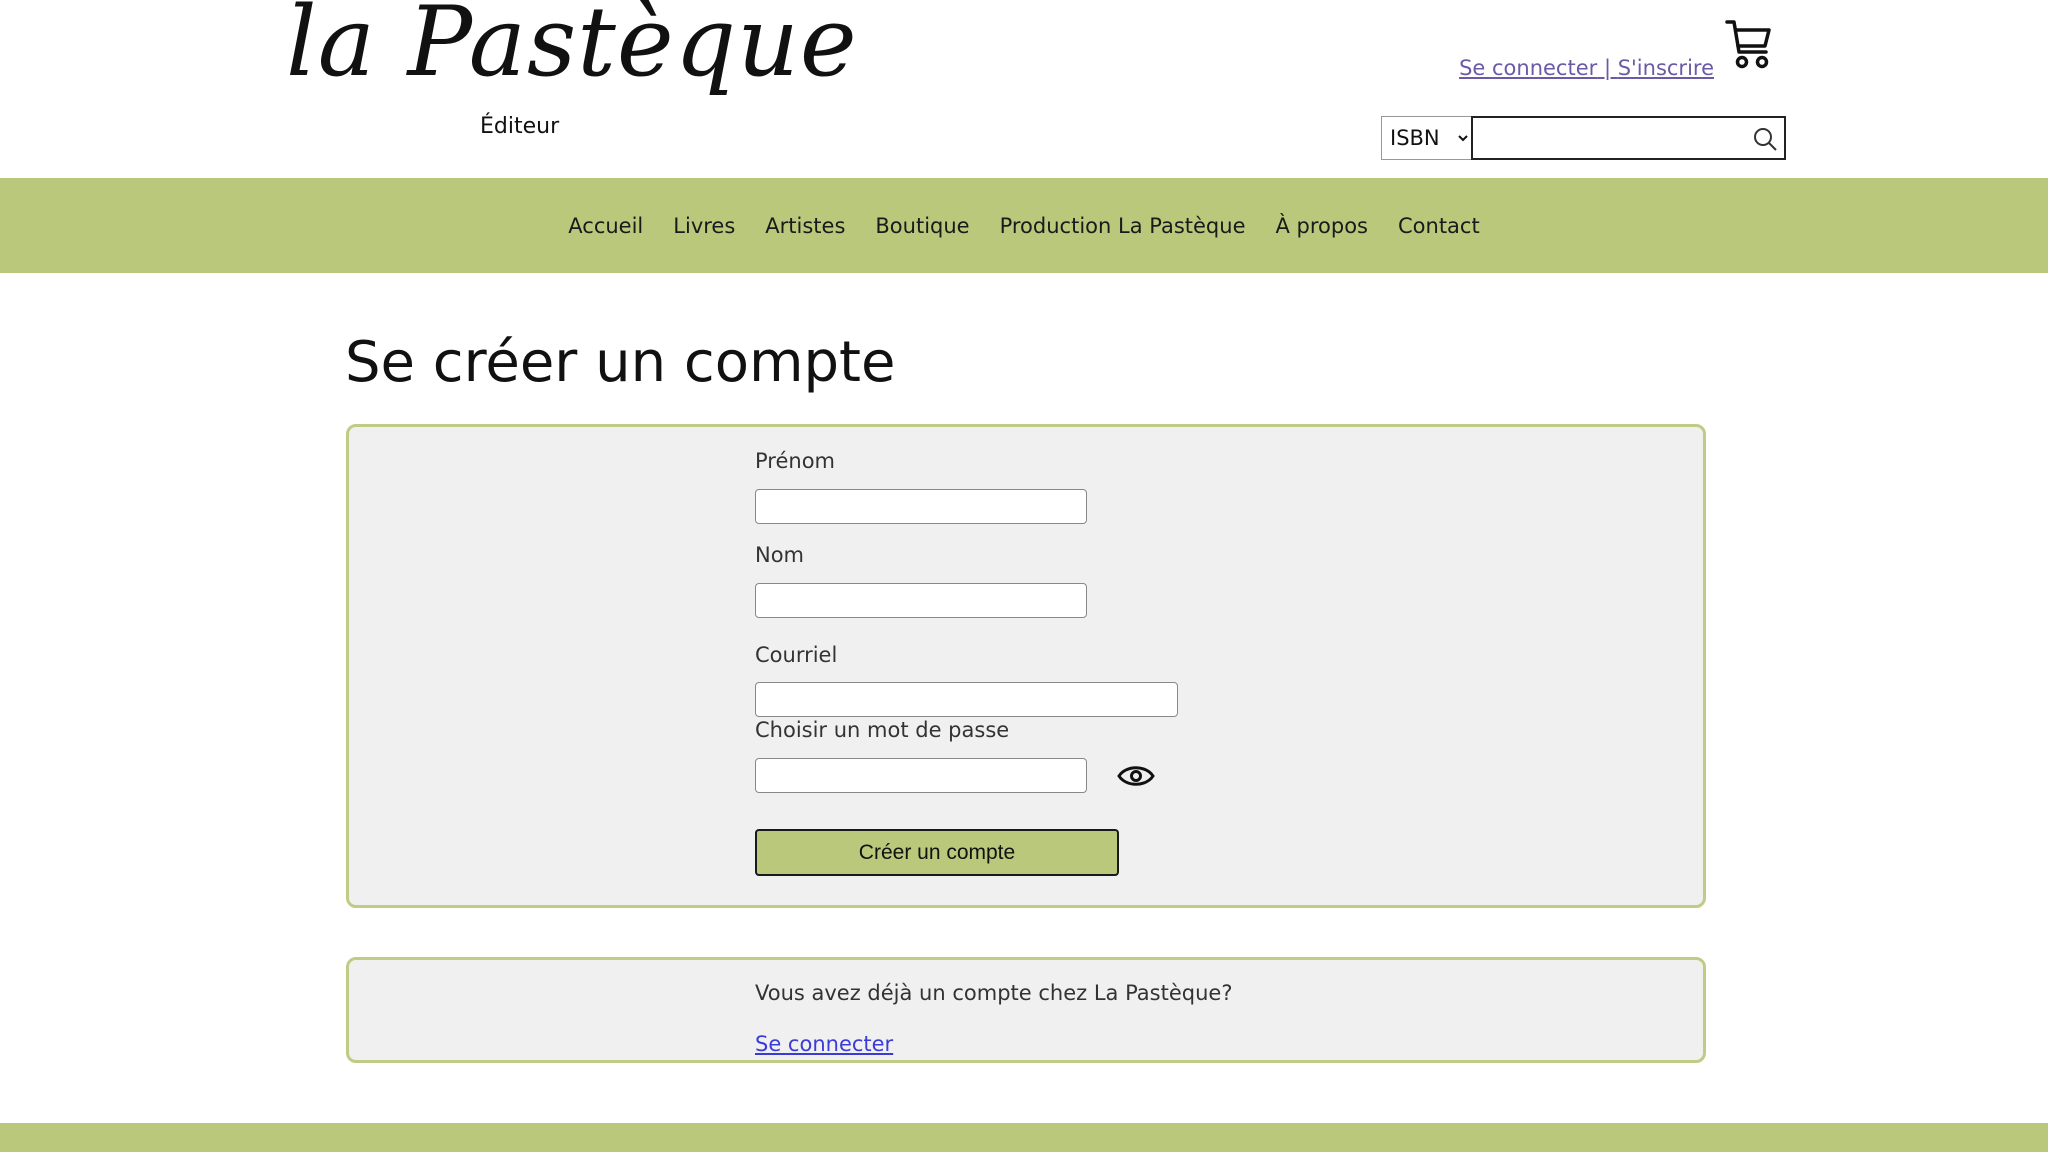 The width and height of the screenshot is (2048, 1152). What do you see at coordinates (1765, 139) in the screenshot?
I see `search-icon` at bounding box center [1765, 139].